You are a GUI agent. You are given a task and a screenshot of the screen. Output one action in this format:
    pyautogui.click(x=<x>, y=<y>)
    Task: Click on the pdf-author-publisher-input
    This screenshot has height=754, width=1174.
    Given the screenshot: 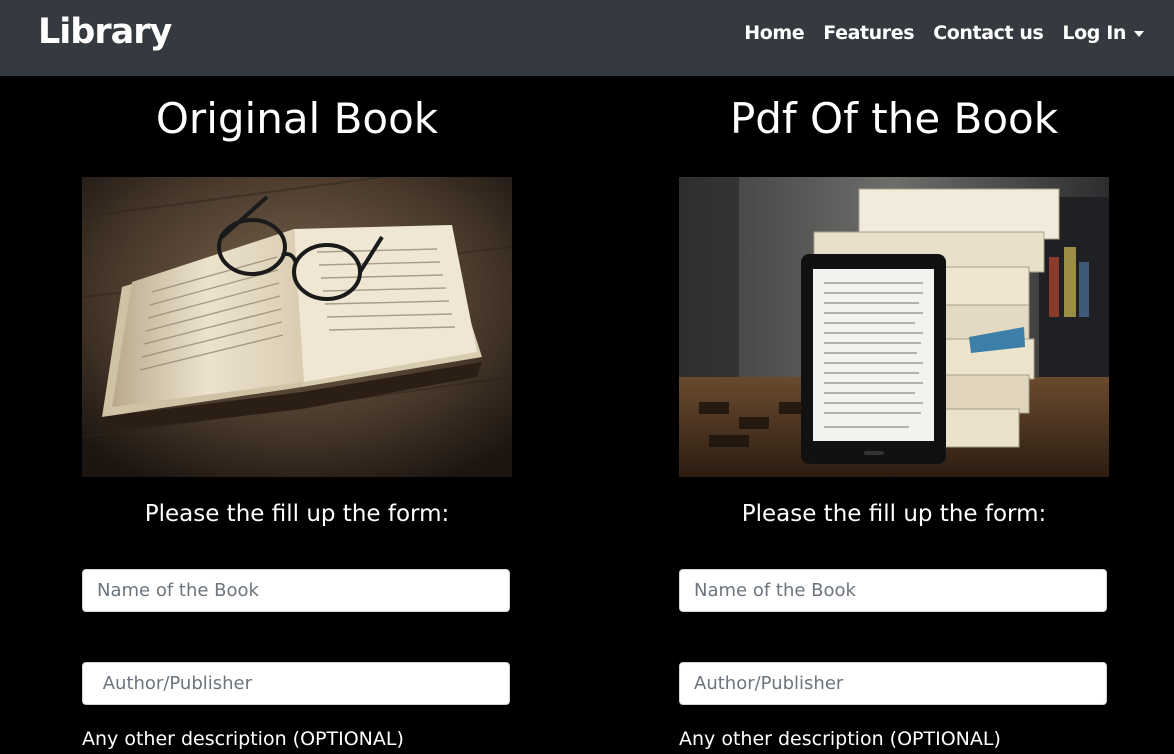 What is the action you would take?
    pyautogui.click(x=893, y=683)
    